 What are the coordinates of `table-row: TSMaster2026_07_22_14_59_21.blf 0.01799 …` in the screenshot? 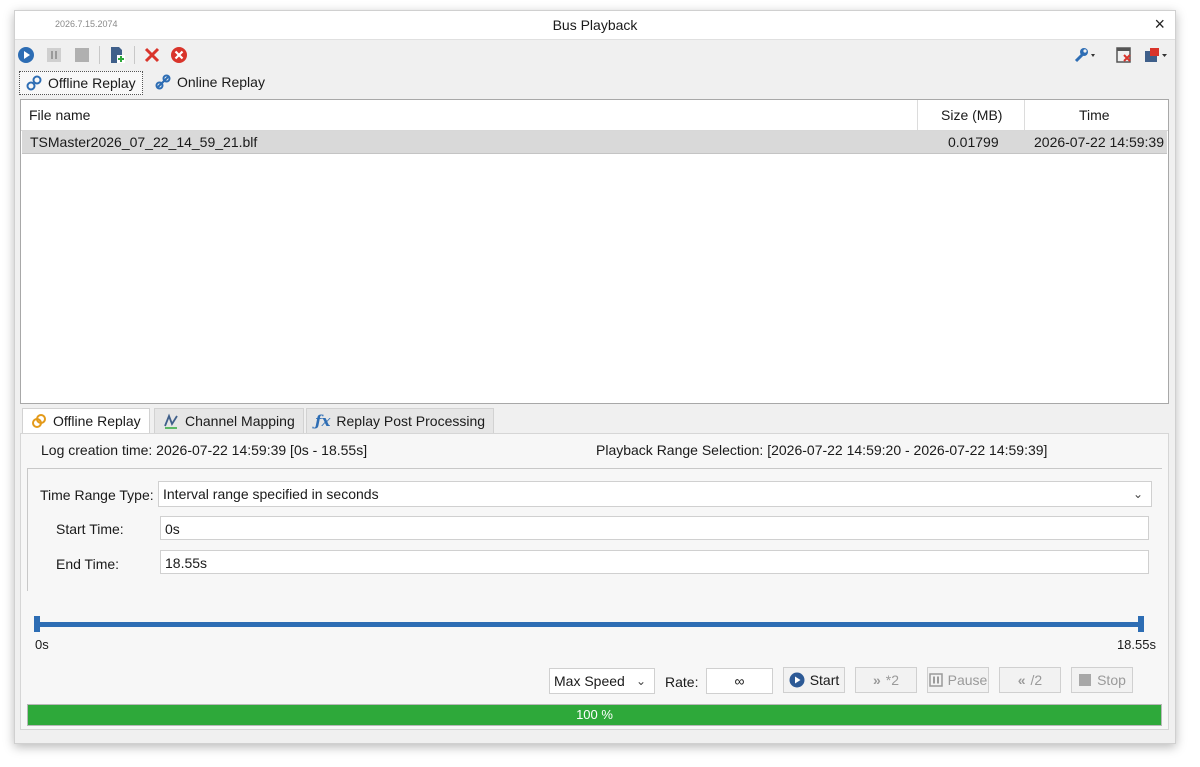 It's located at (594, 142).